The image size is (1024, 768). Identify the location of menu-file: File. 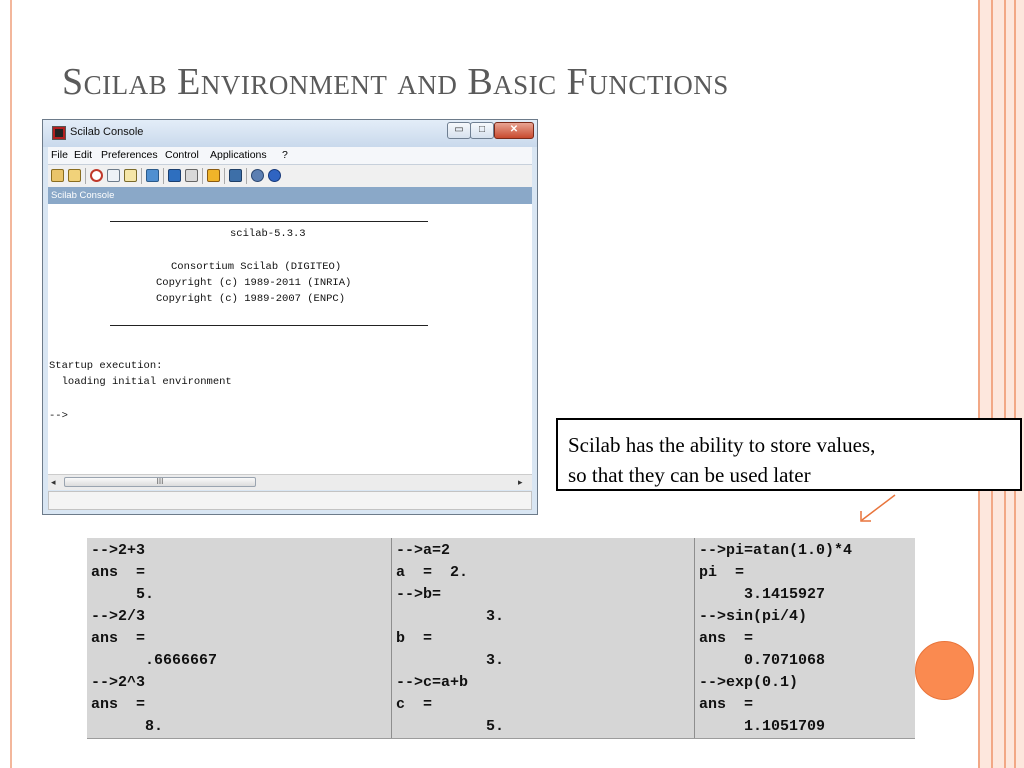
(59, 155).